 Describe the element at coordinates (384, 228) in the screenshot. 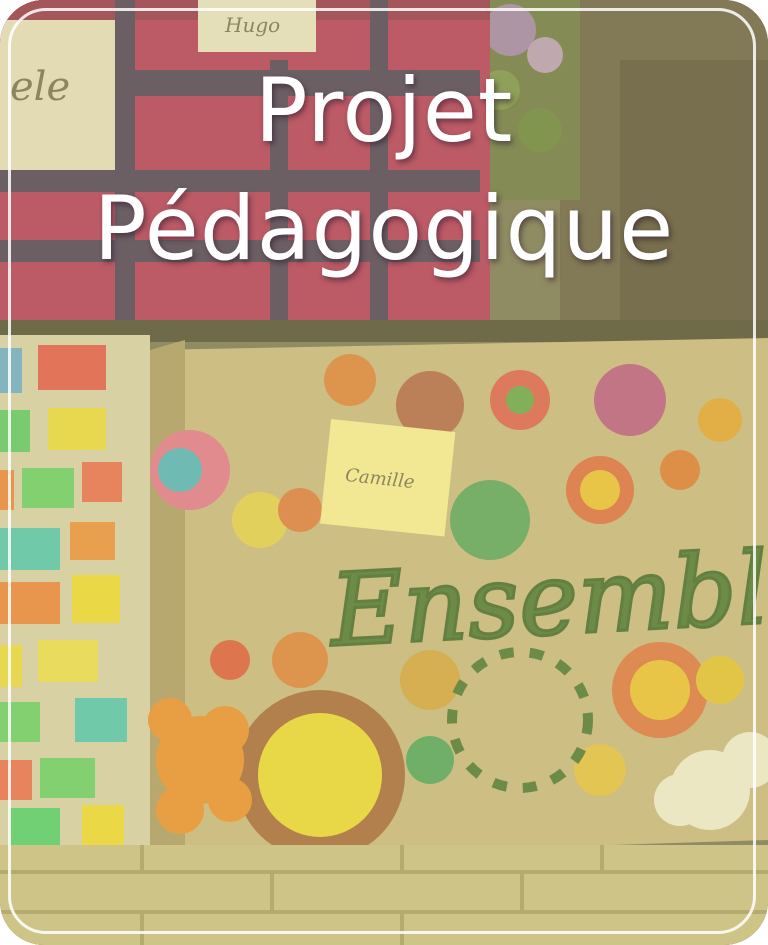

I see `title-line-2: Pédagogique` at that location.